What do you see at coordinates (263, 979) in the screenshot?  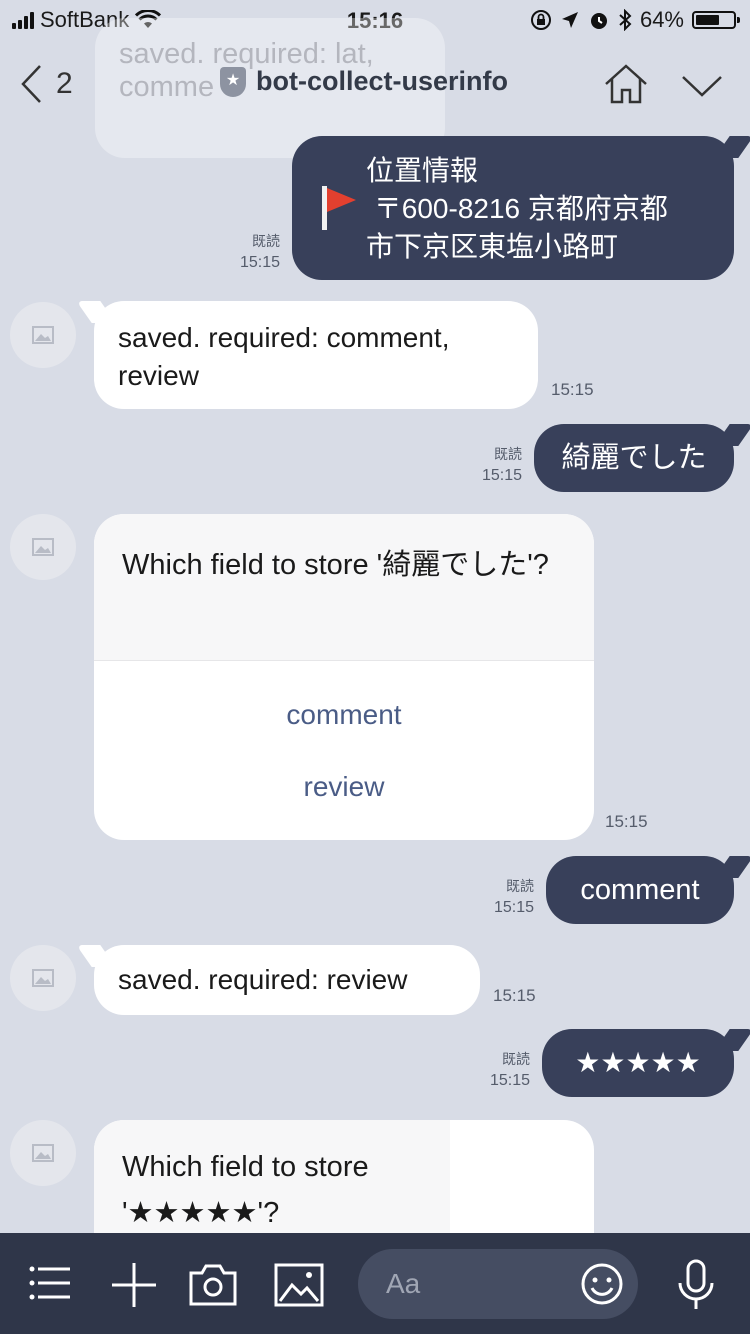 I see `message-text: saved. required: review` at bounding box center [263, 979].